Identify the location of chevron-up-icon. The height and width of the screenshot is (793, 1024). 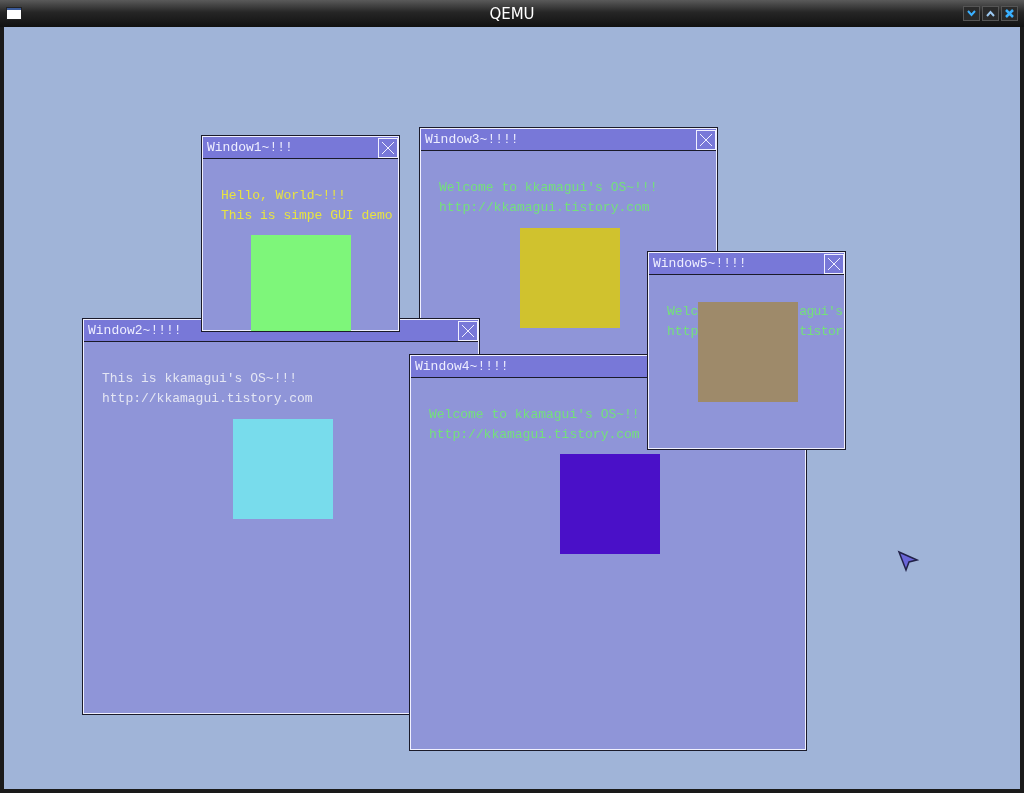
(990, 13).